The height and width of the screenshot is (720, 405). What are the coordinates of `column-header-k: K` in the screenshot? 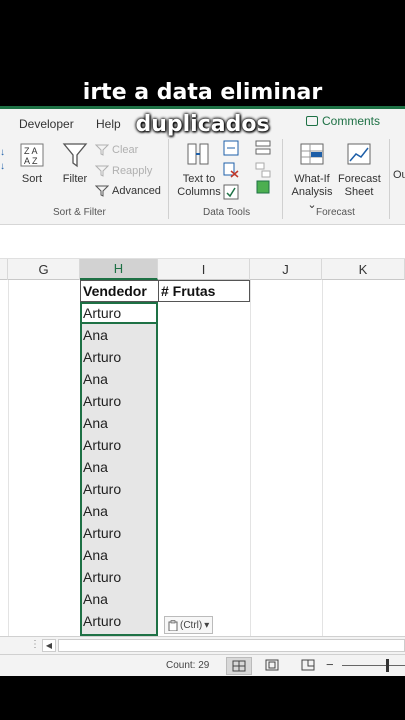 It's located at (363, 269).